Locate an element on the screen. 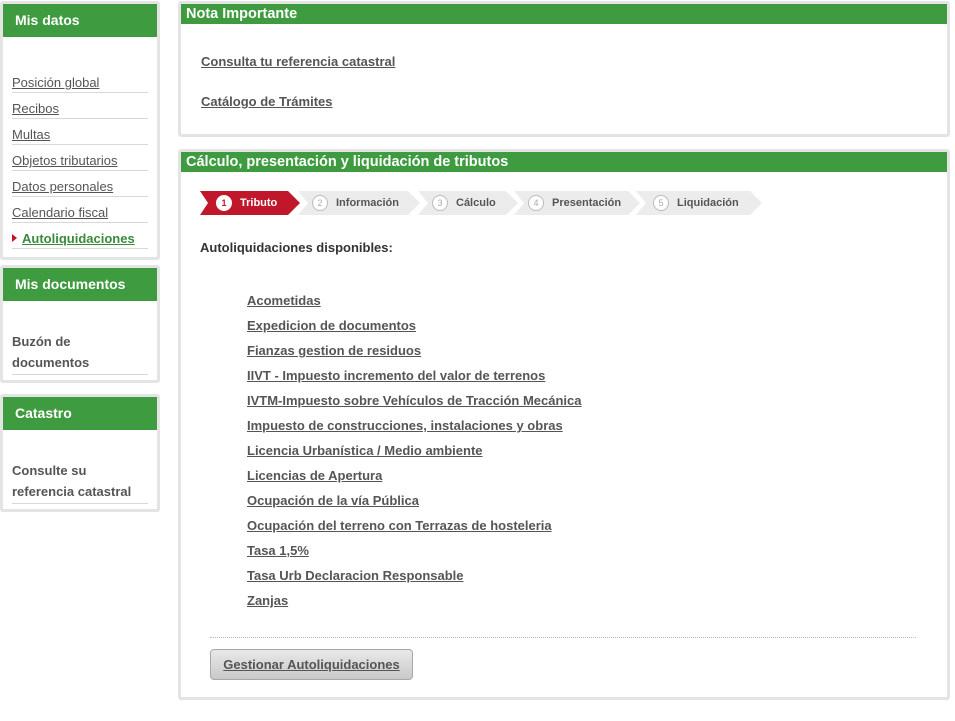 The width and height of the screenshot is (955, 721). sidebar-item-multas: Multas is located at coordinates (80, 132).